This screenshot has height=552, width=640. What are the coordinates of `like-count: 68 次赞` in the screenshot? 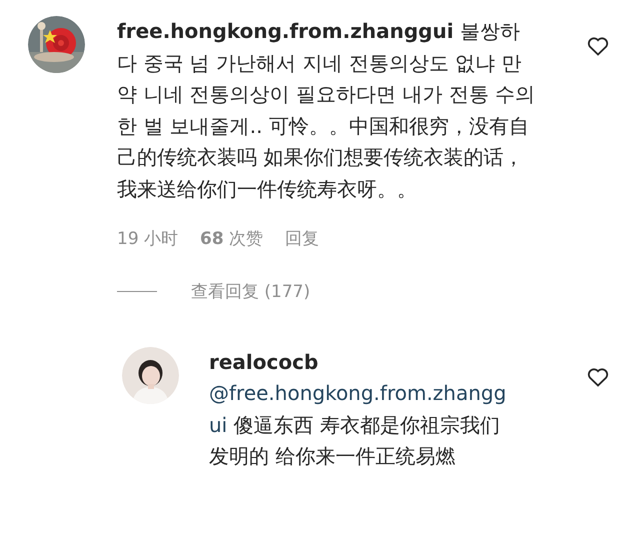 It's located at (232, 239).